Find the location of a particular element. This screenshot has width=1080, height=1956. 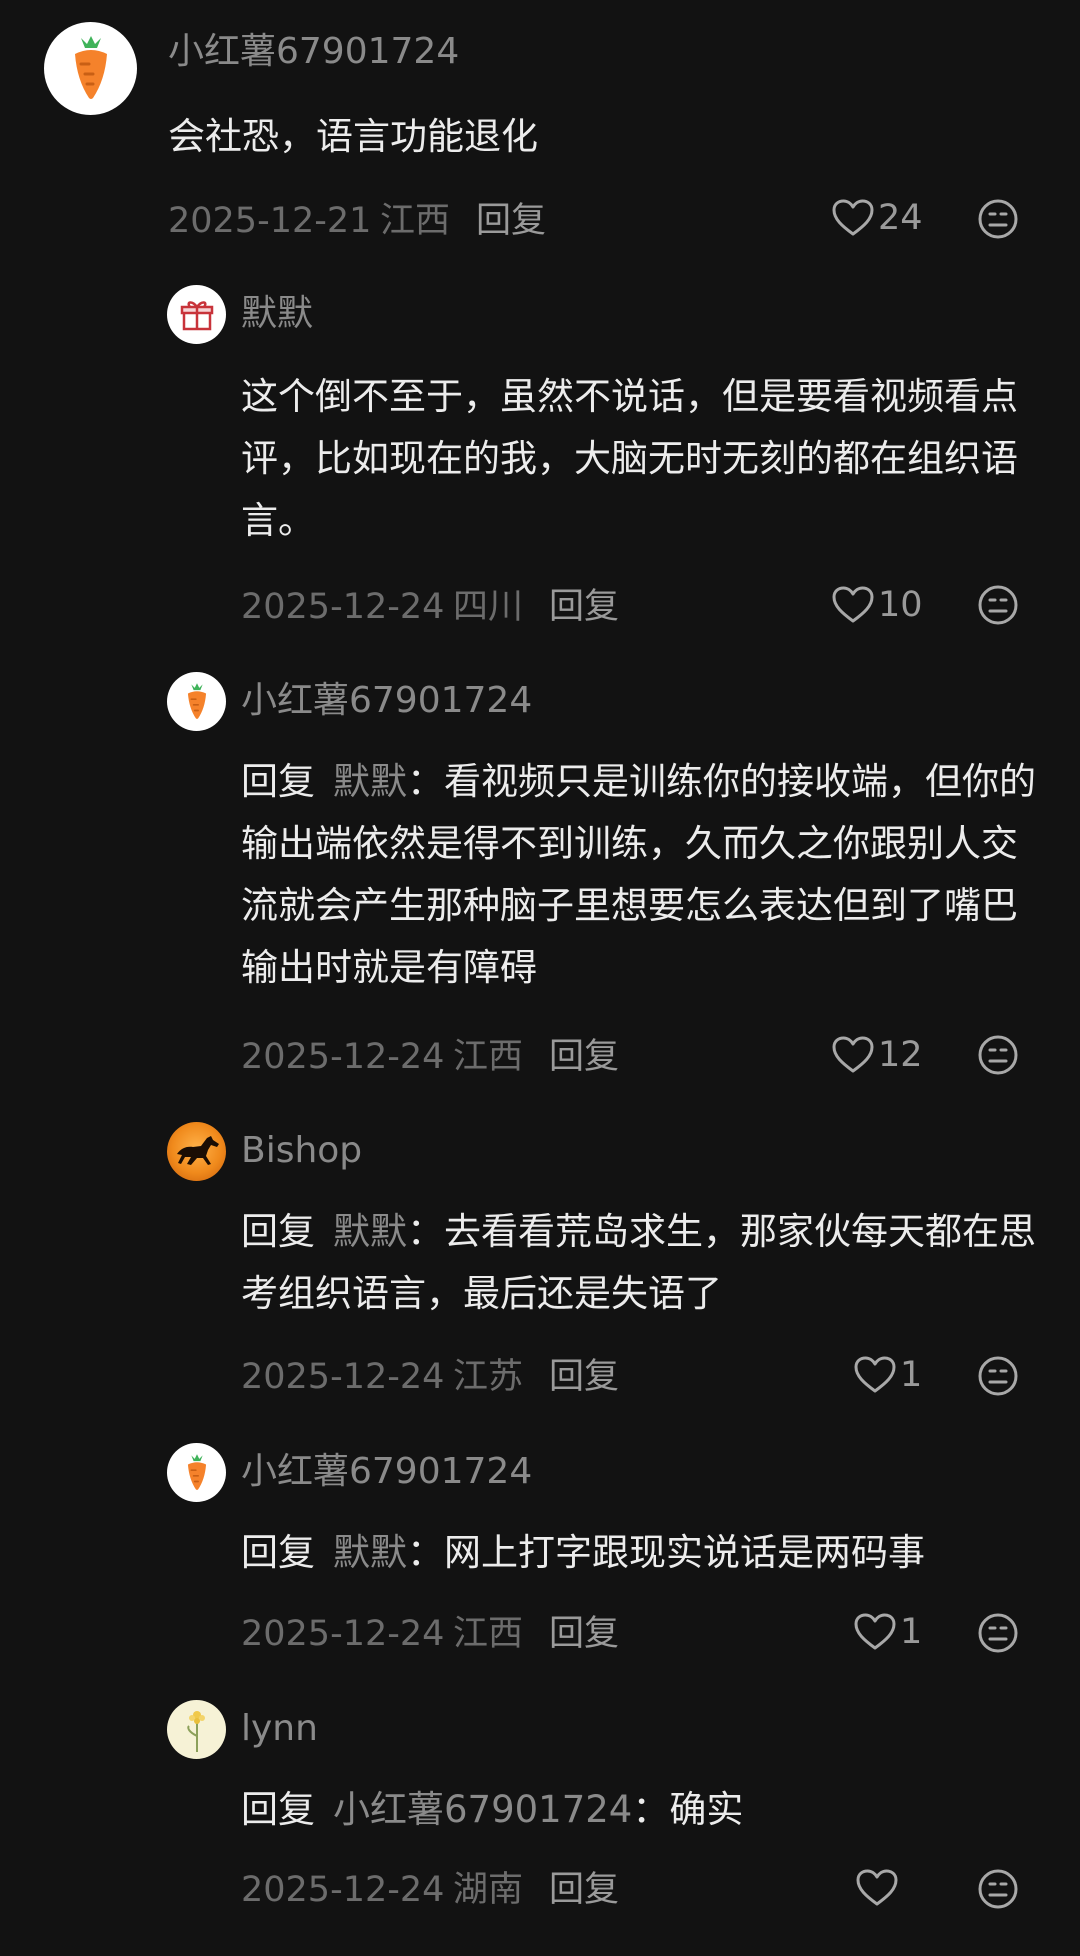

gift-icon is located at coordinates (196, 315).